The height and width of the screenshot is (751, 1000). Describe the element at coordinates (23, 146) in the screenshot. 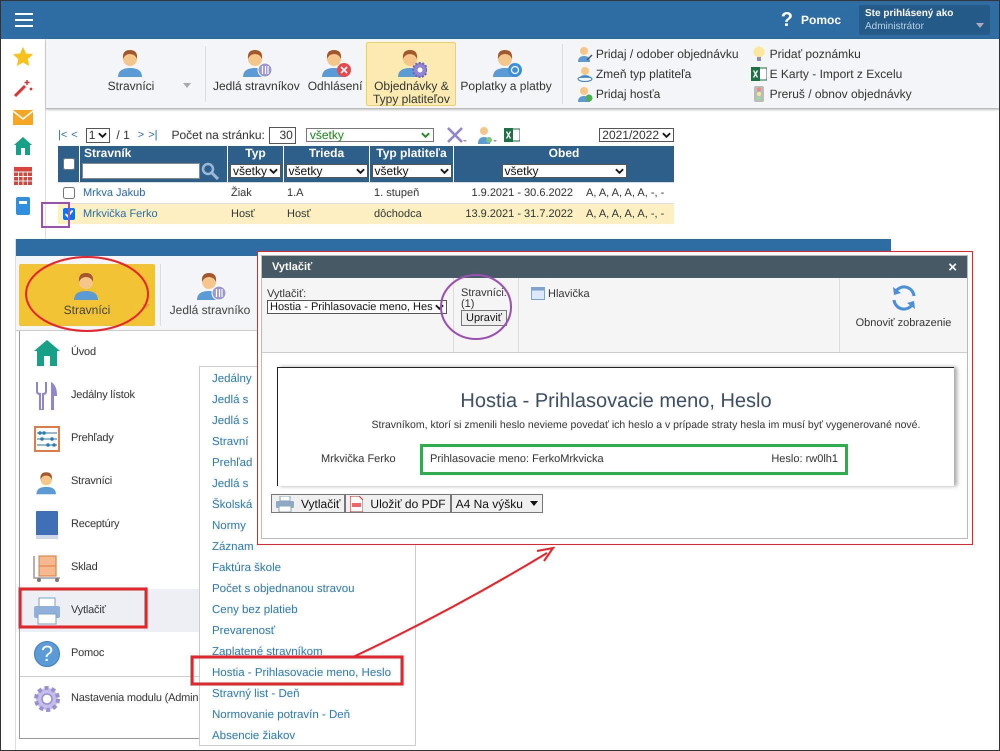

I see `home-icon` at that location.